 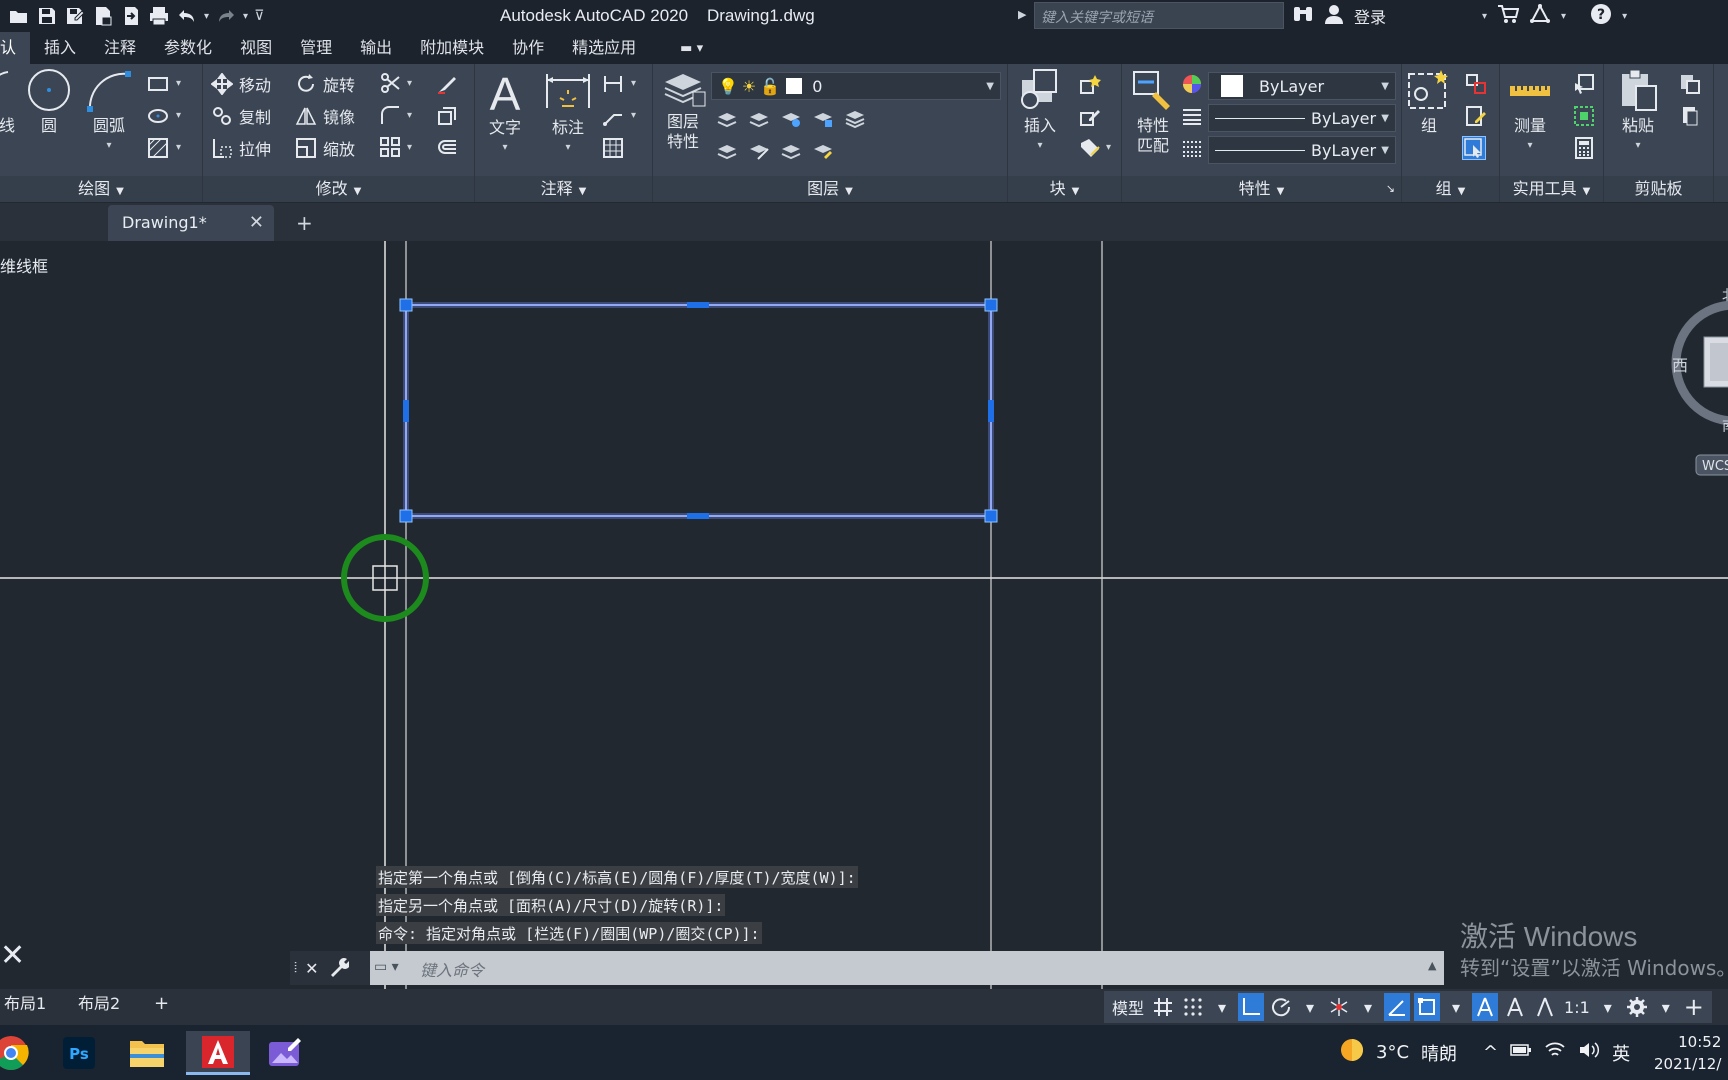 I want to click on stretch-button: 拉伸, so click(x=241, y=148).